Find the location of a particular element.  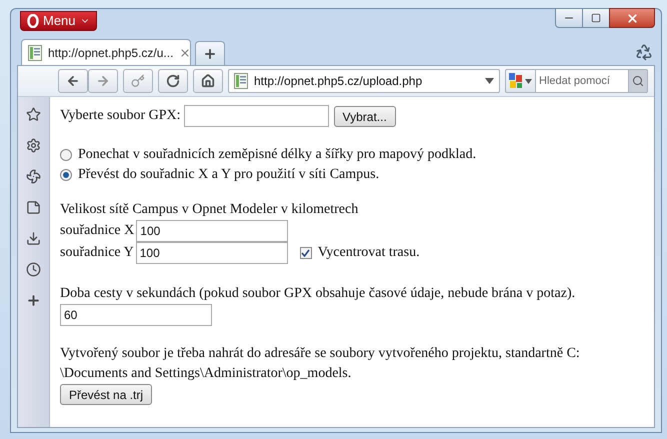

menu-button: Menu is located at coordinates (58, 21).